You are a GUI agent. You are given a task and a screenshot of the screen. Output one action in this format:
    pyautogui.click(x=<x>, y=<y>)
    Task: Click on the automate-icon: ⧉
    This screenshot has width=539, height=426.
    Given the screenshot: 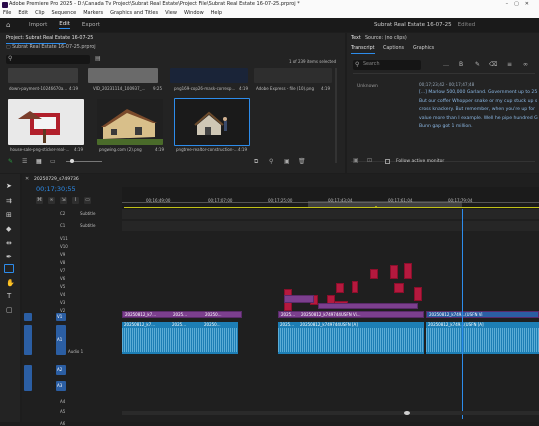 What is the action you would take?
    pyautogui.click(x=256, y=162)
    